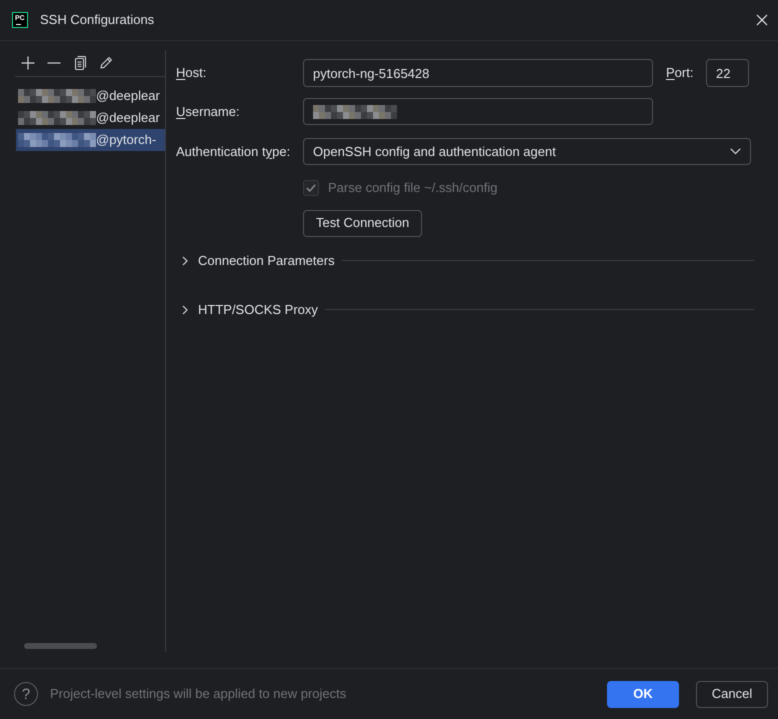 The image size is (778, 719). Describe the element at coordinates (732, 694) in the screenshot. I see `cancel-button: Cancel` at that location.